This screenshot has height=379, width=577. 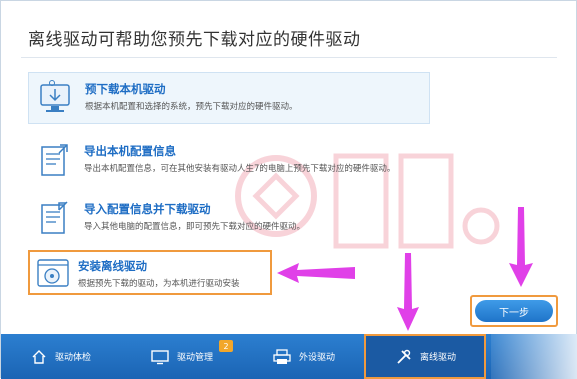 What do you see at coordinates (55, 96) in the screenshot?
I see `monitor-download-icon` at bounding box center [55, 96].